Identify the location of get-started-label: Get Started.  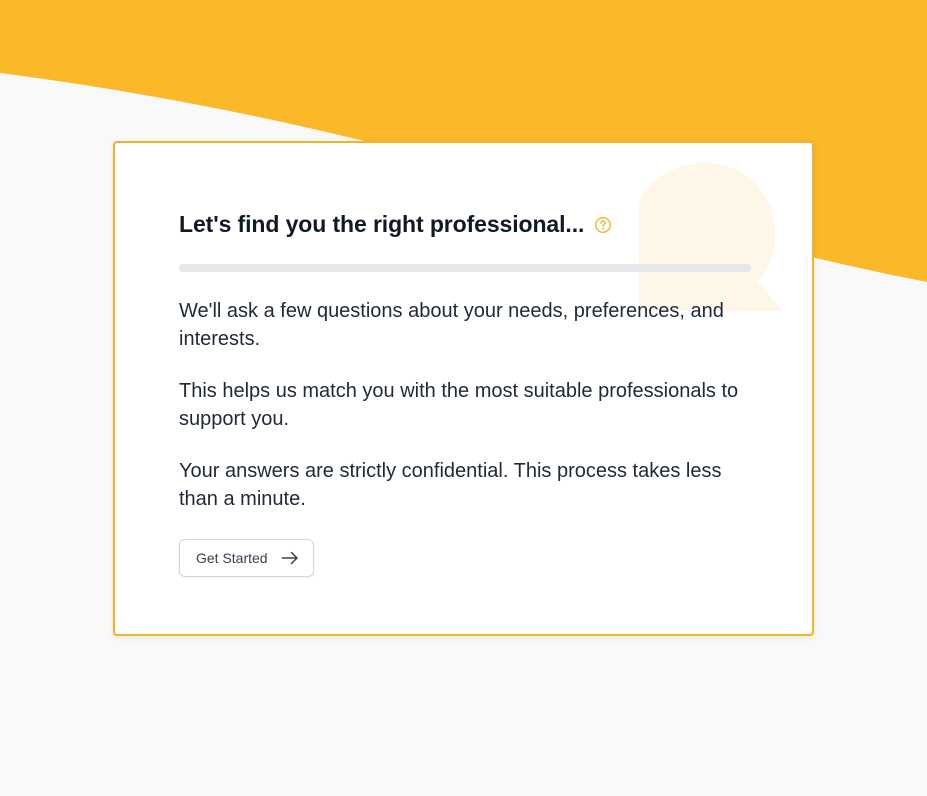
(232, 558).